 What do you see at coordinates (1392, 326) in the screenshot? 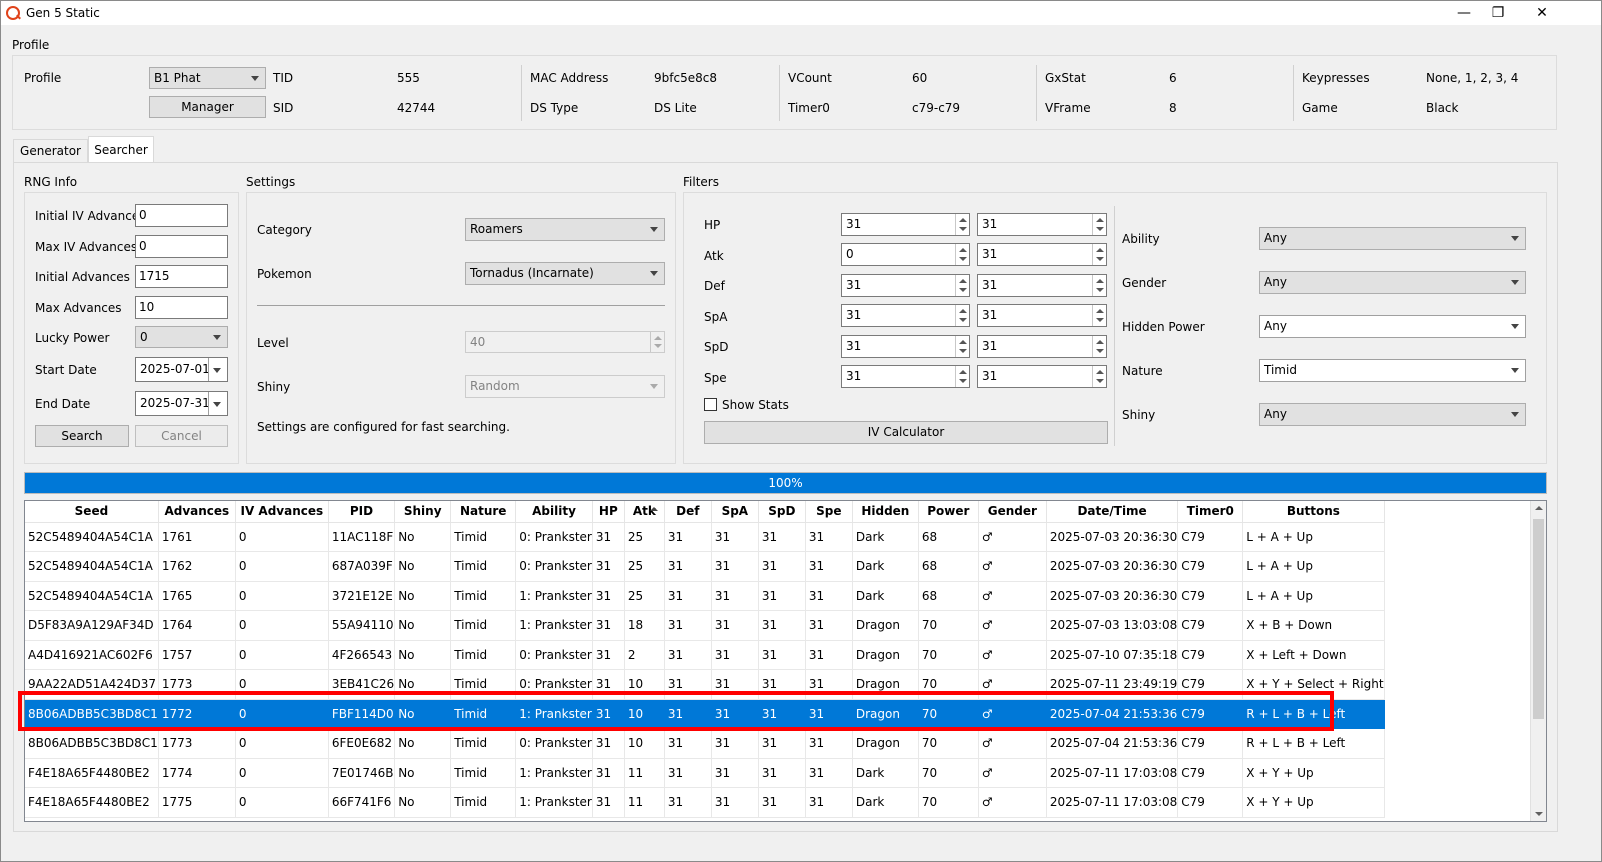
I see `hidden-power-select: Any` at bounding box center [1392, 326].